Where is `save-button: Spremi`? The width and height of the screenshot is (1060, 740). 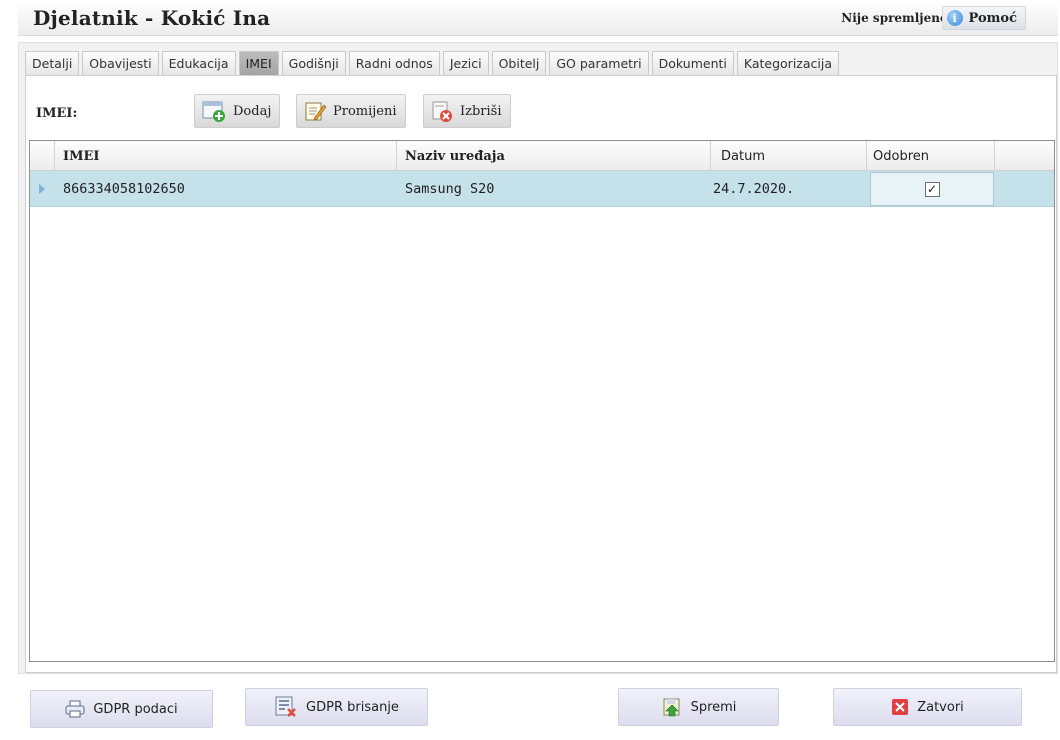 save-button: Spremi is located at coordinates (698, 707).